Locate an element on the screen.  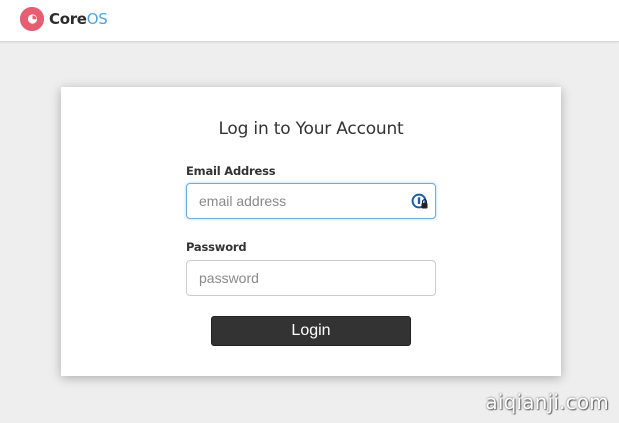
logo-os-text: OS is located at coordinates (97, 19).